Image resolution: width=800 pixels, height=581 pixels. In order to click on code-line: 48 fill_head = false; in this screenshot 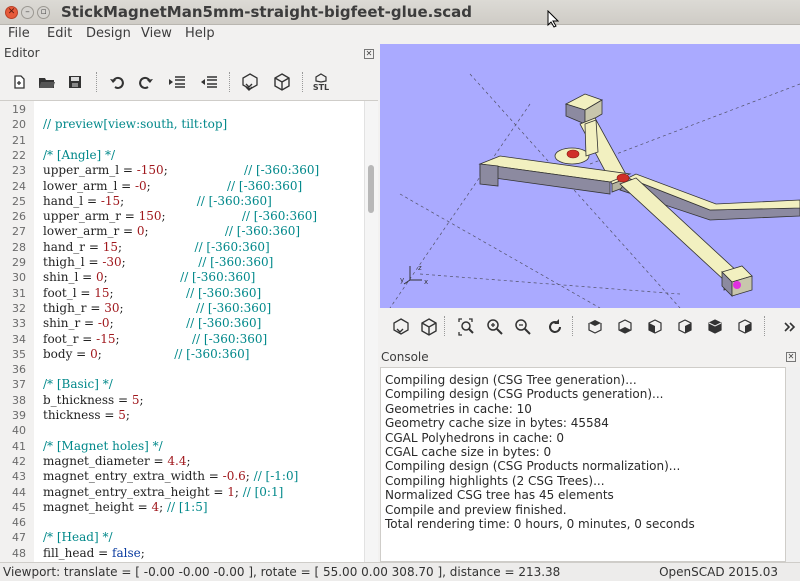, I will do `click(180, 553)`.